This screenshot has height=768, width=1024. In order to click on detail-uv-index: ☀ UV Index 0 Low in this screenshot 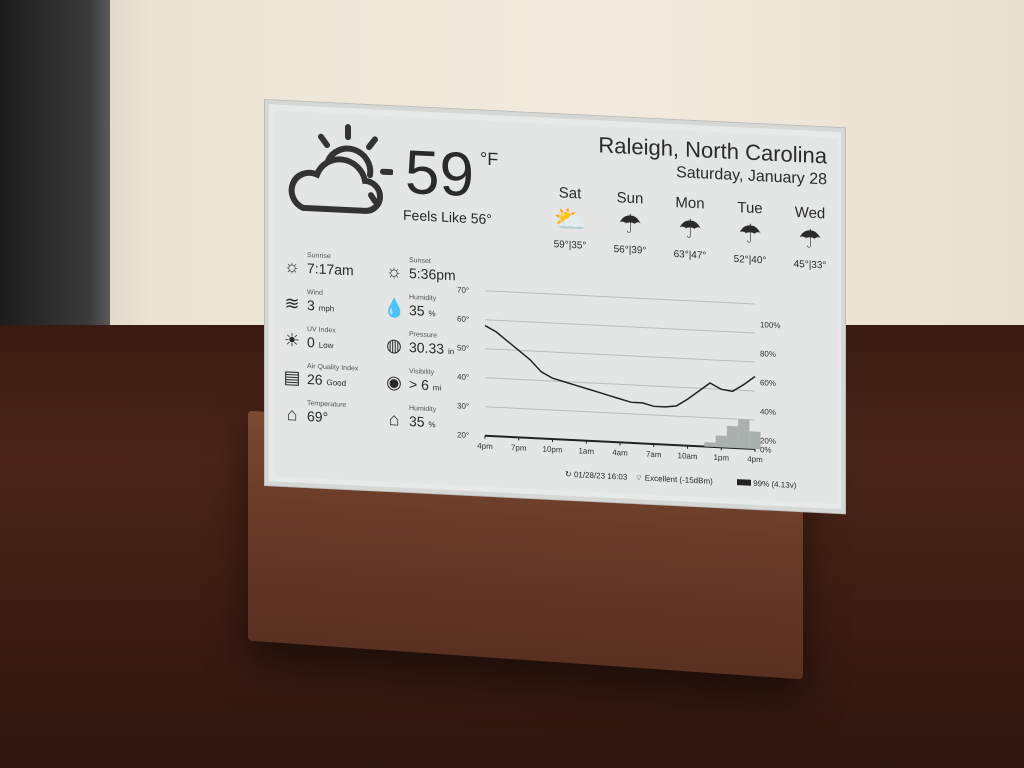, I will do `click(331, 344)`.